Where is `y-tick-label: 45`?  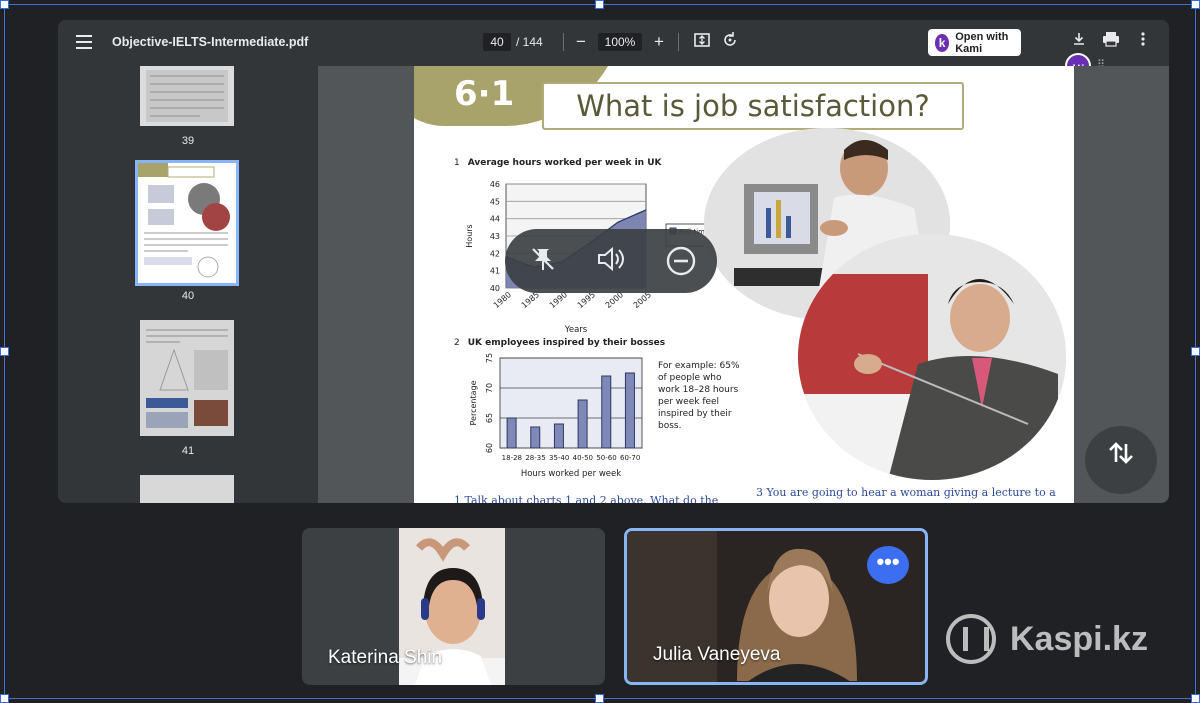 y-tick-label: 45 is located at coordinates (495, 201).